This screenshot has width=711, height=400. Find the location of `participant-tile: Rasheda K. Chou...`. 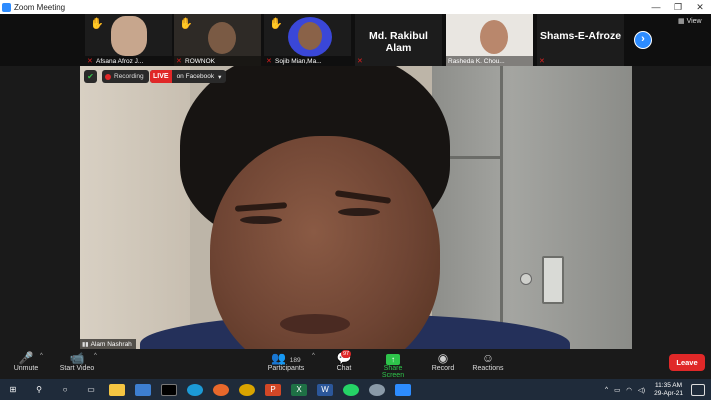

participant-tile: Rasheda K. Chou... is located at coordinates (489, 40).